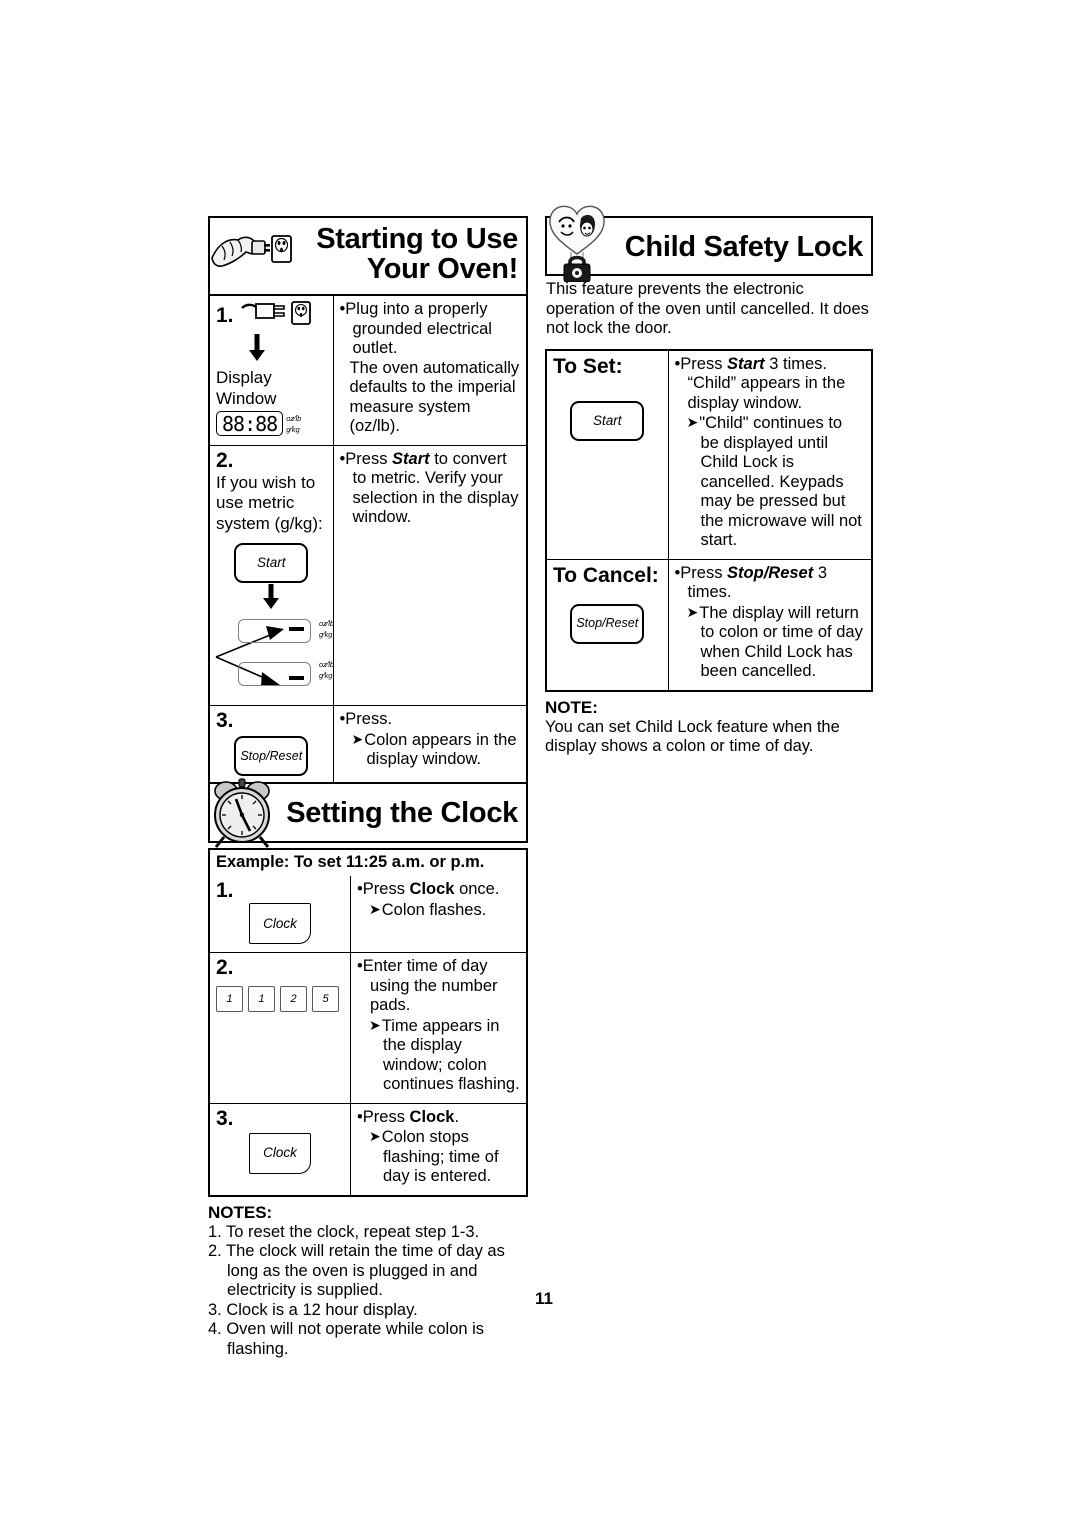 The image size is (1080, 1528). What do you see at coordinates (225, 460) in the screenshot?
I see `step-2-number: 2.` at bounding box center [225, 460].